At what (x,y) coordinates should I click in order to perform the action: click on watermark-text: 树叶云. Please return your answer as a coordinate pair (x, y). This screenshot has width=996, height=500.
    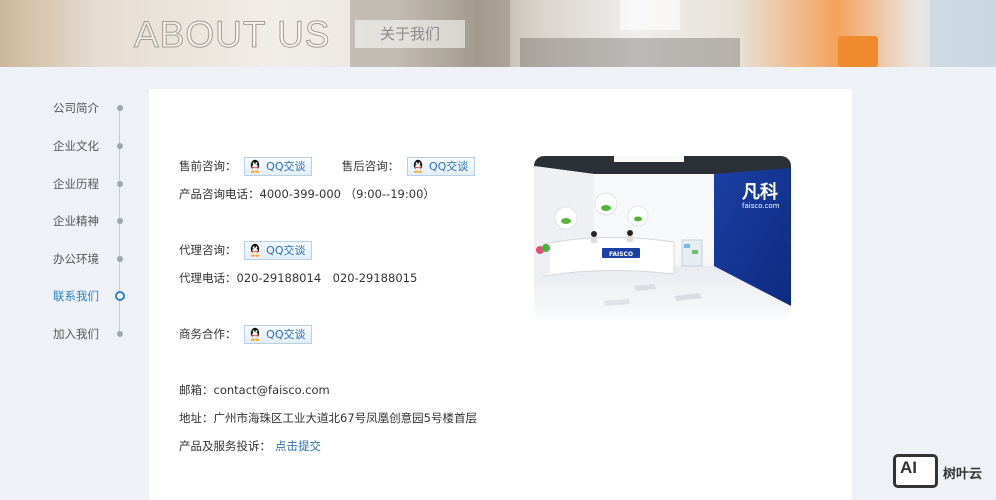
    Looking at the image, I should click on (963, 474).